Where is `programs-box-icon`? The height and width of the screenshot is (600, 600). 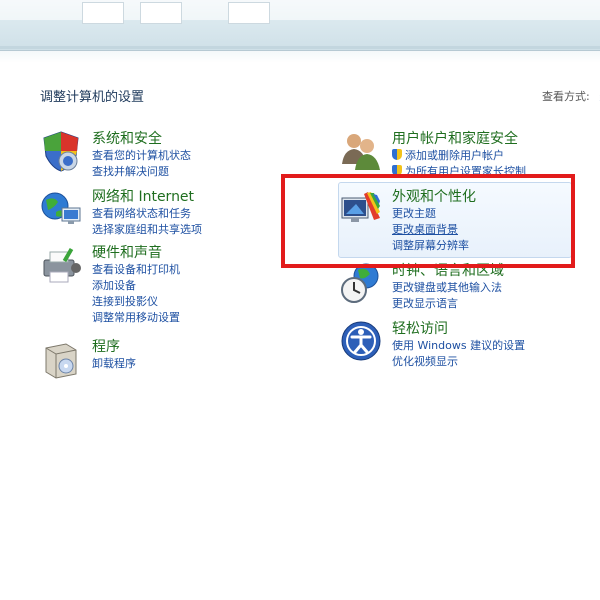 programs-box-icon is located at coordinates (61, 361).